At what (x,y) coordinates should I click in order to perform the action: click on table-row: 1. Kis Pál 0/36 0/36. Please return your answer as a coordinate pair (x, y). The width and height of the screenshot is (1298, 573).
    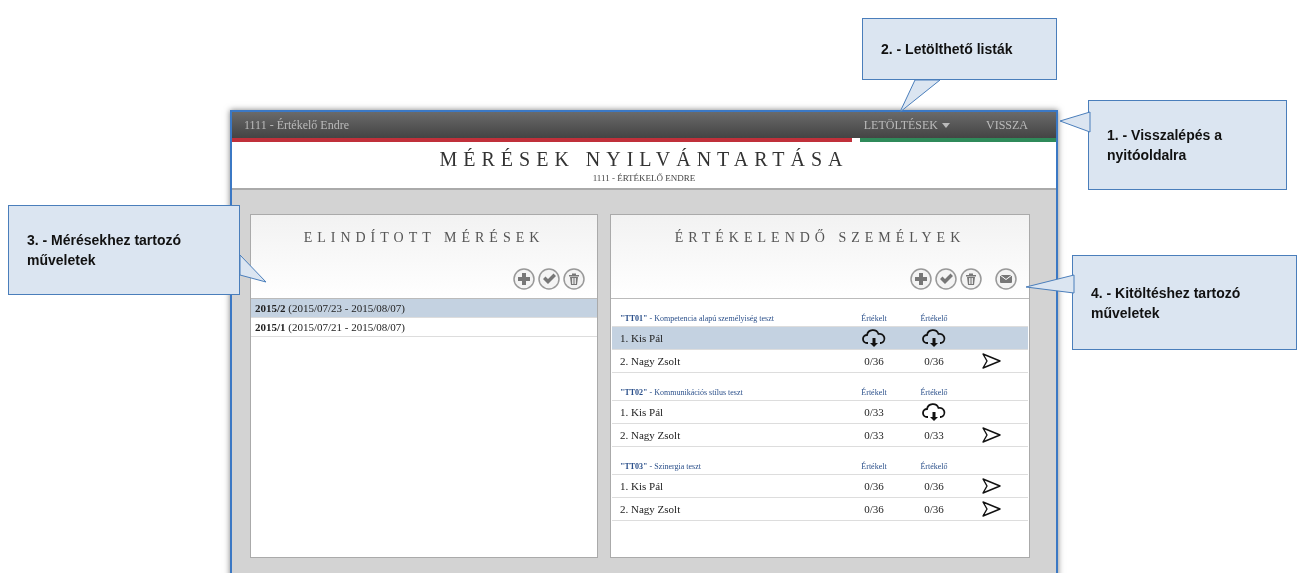
    Looking at the image, I should click on (820, 486).